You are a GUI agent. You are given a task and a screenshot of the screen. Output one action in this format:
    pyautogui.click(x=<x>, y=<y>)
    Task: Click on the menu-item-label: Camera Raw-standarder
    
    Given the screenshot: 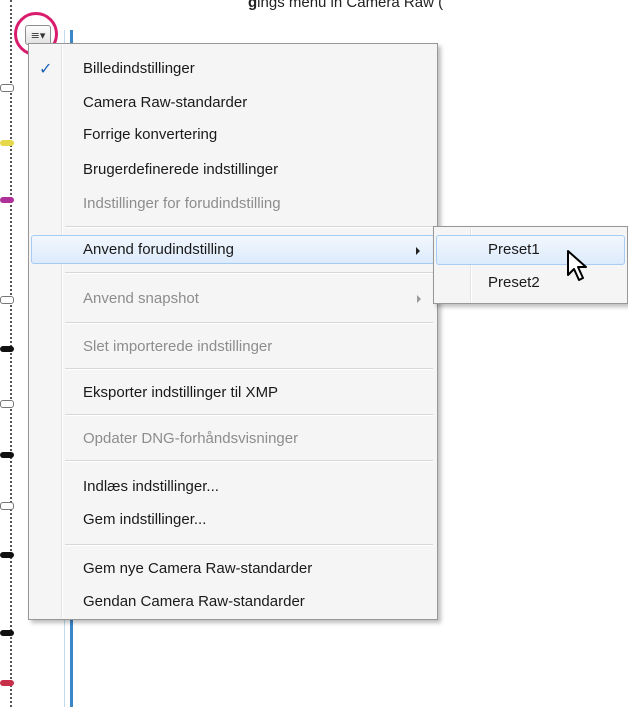 What is the action you would take?
    pyautogui.click(x=165, y=102)
    